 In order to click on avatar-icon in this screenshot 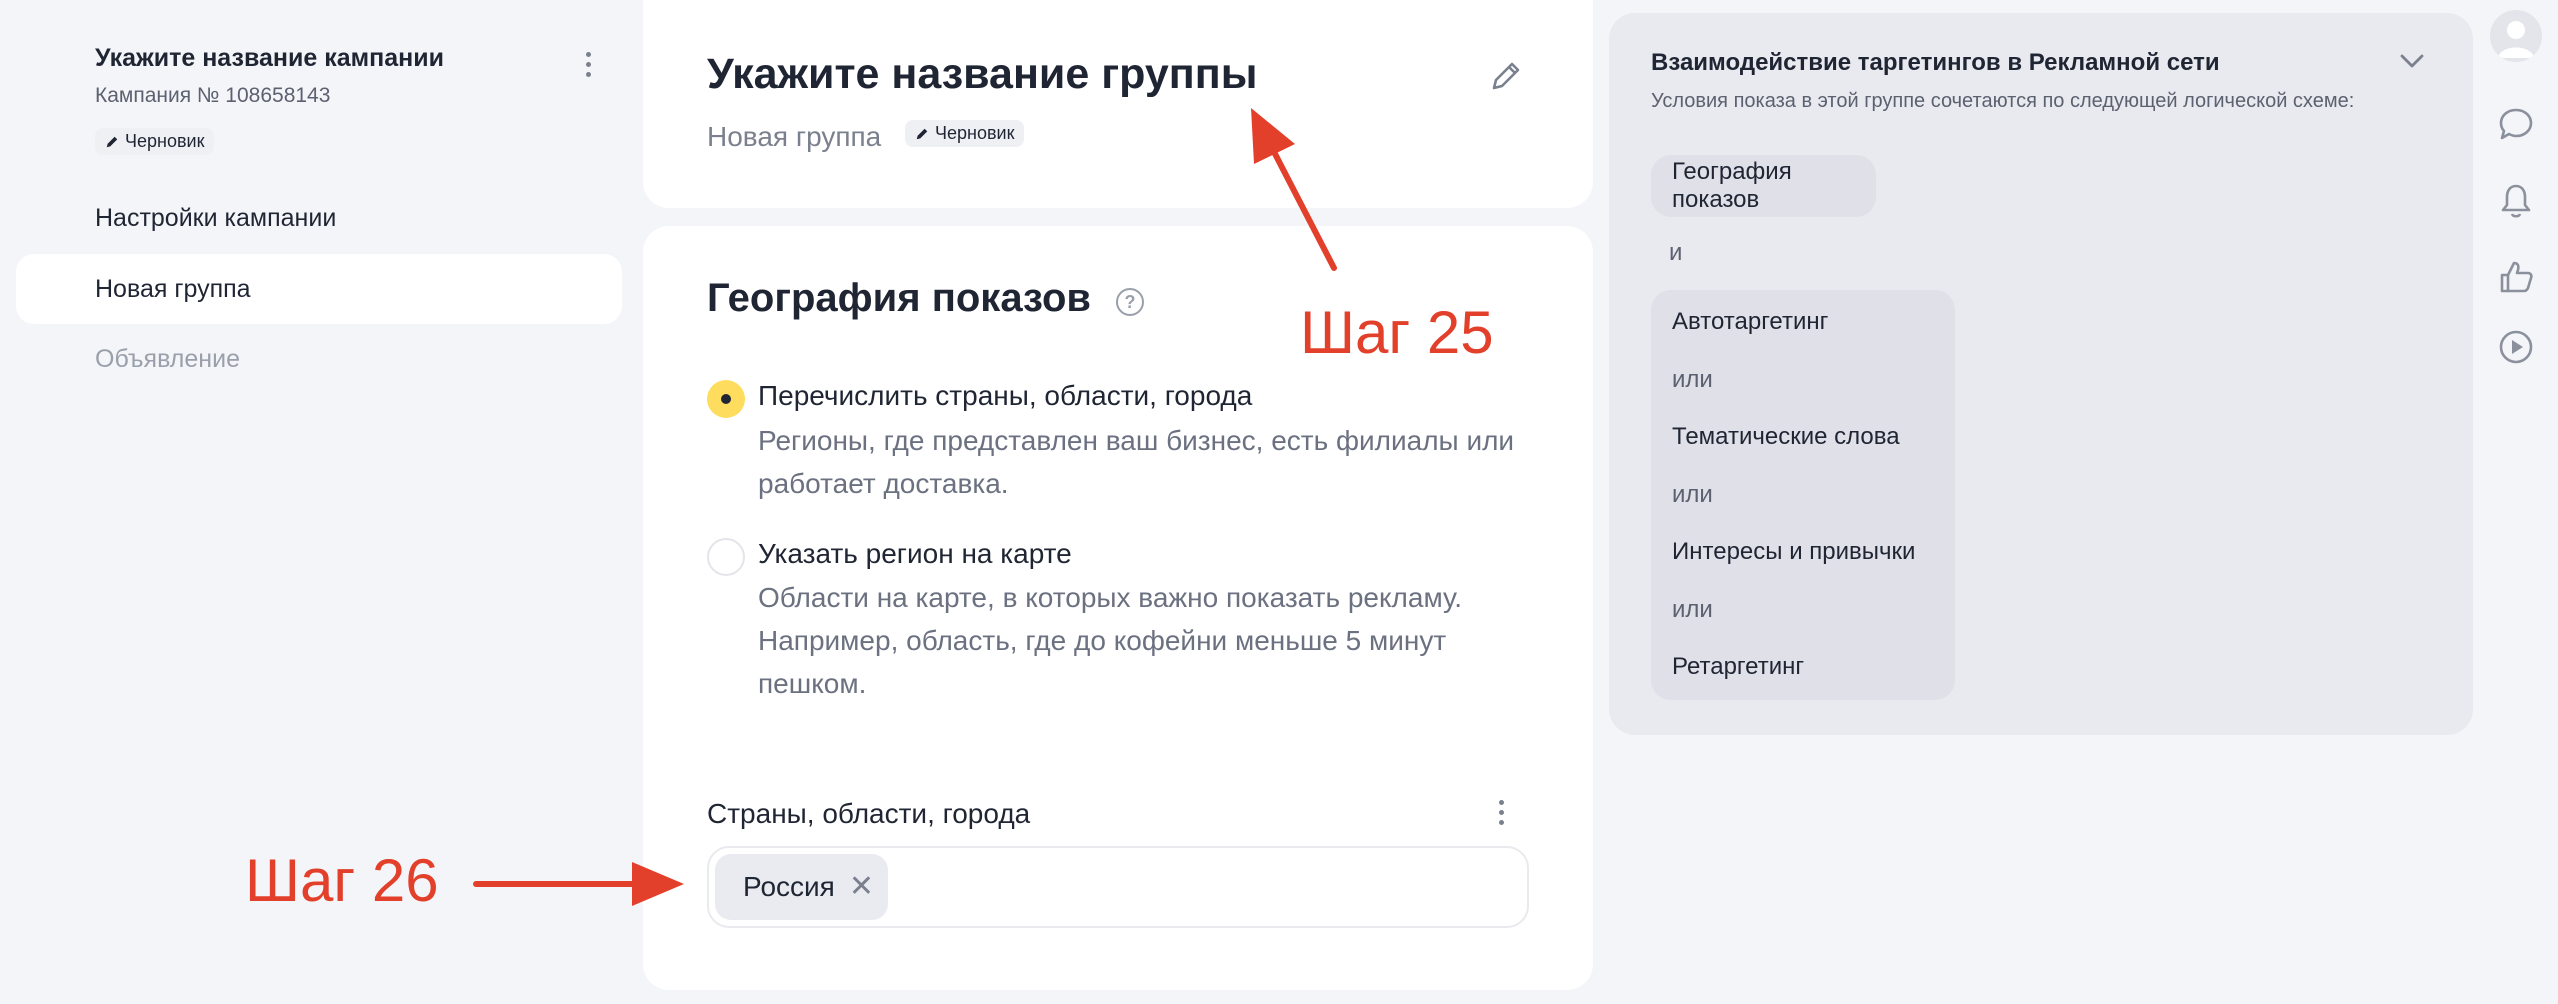, I will do `click(2516, 36)`.